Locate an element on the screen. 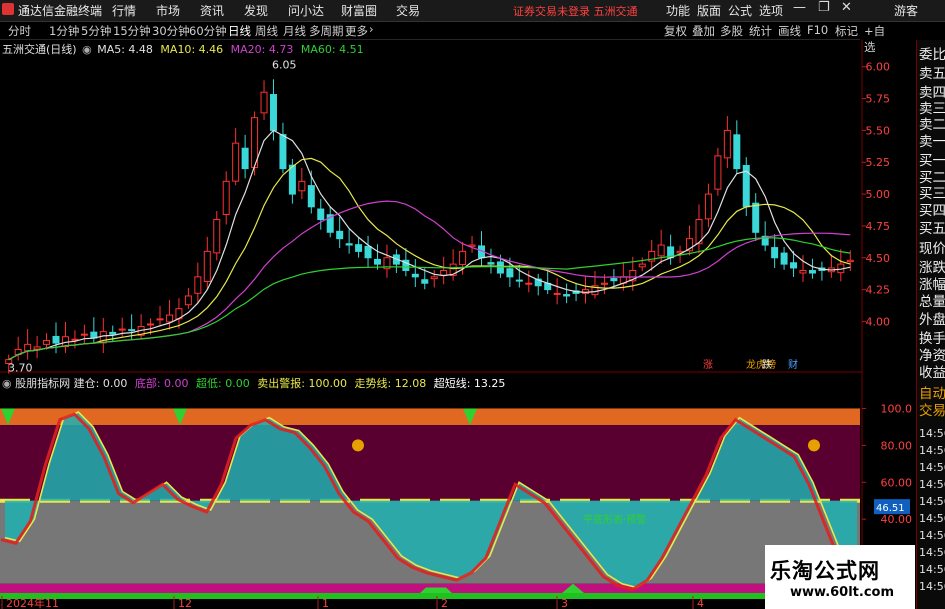  guest-button: 游客 is located at coordinates (906, 10).